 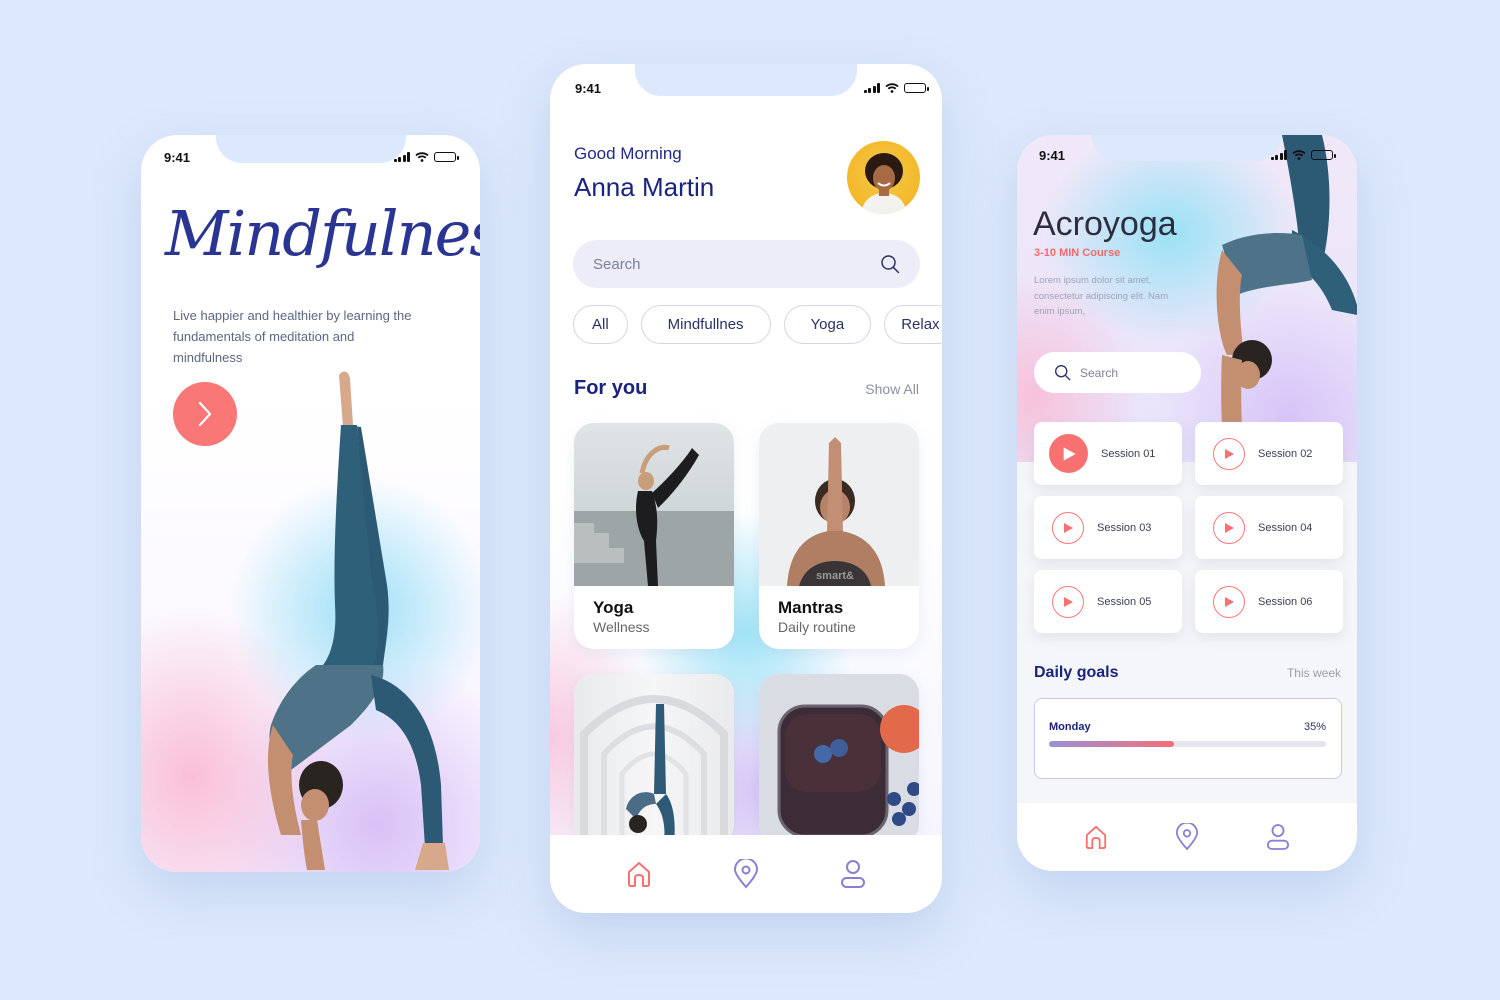 I want to click on chip-yoga: Yoga, so click(x=827, y=324).